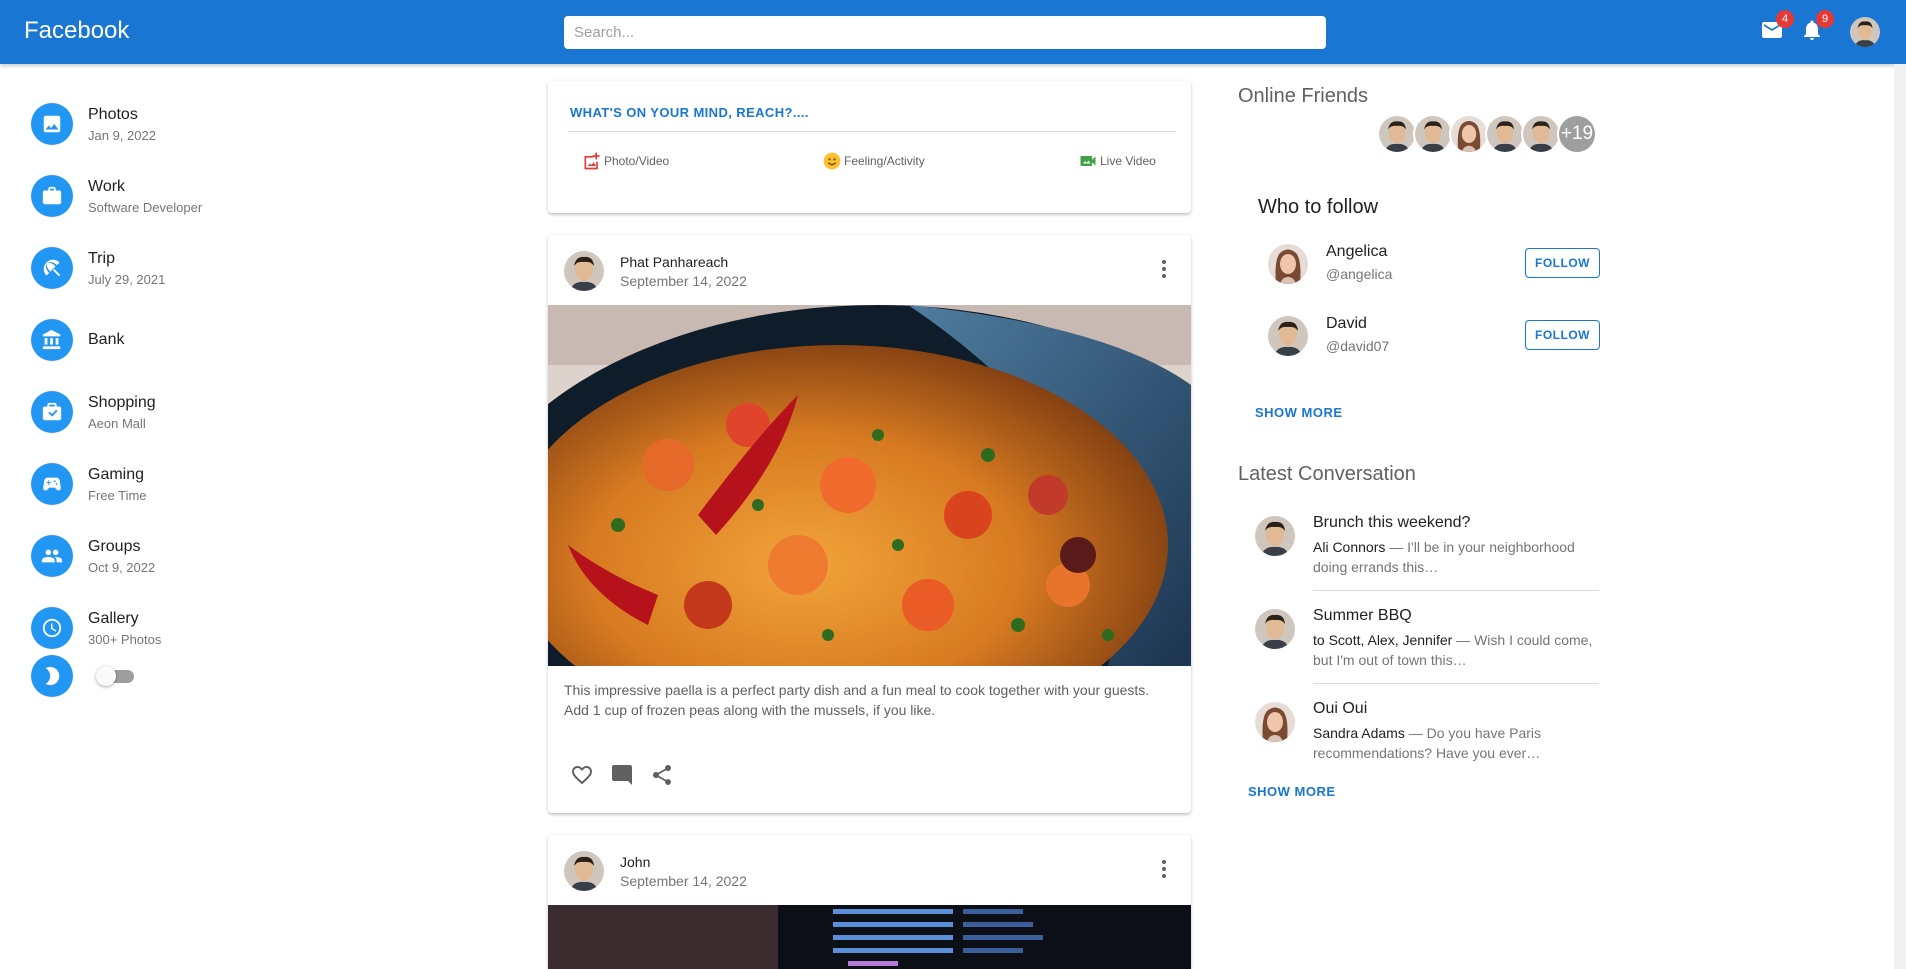 The image size is (1906, 969). I want to click on photo-video-button: Photo/Video, so click(625, 161).